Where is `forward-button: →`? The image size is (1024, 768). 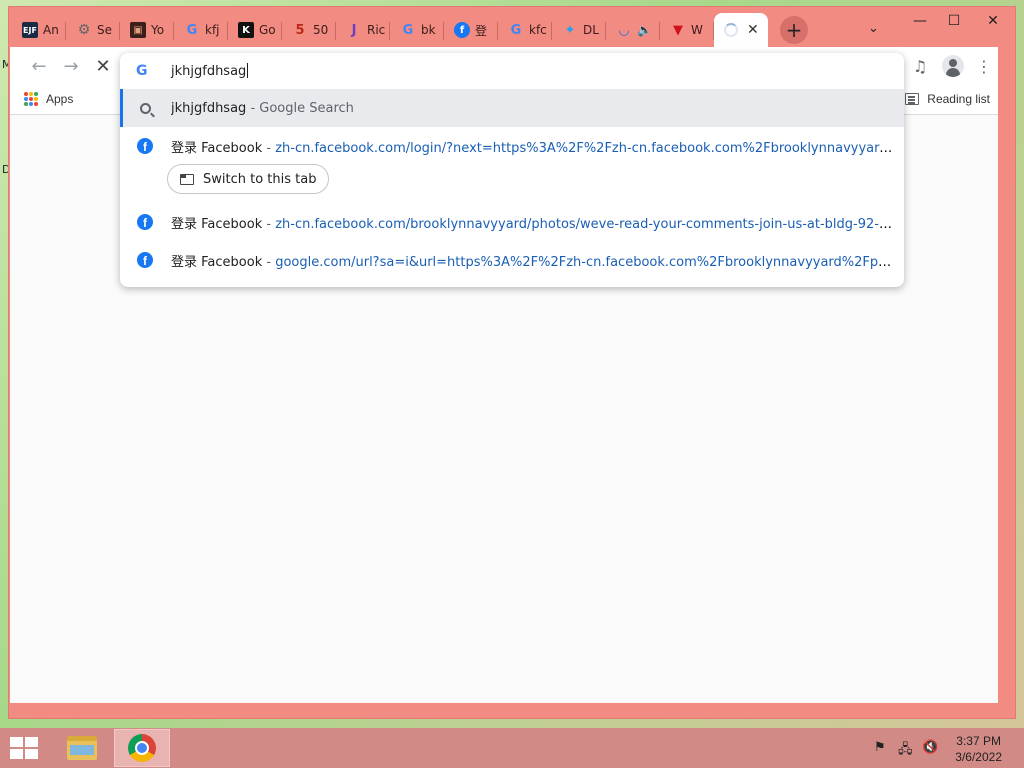
forward-button: → is located at coordinates (71, 66).